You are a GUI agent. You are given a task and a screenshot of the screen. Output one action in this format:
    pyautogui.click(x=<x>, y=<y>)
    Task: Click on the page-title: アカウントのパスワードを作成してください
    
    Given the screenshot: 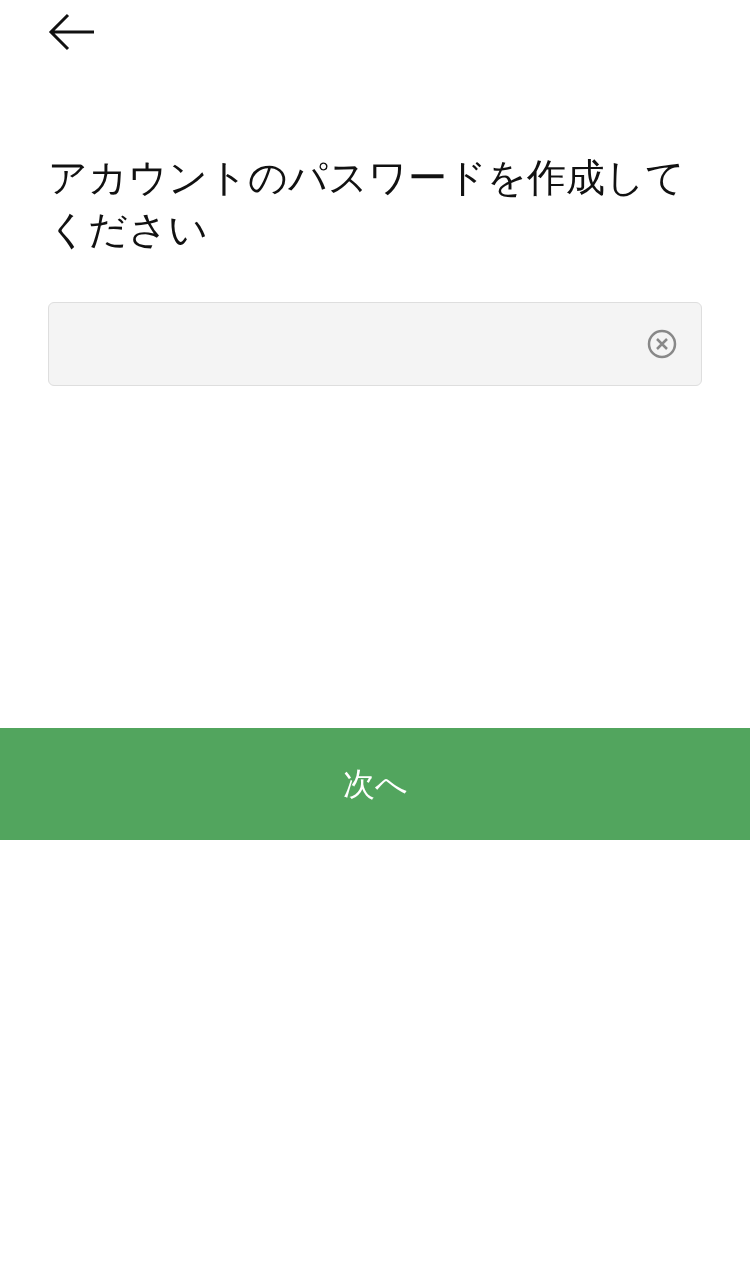 What is the action you would take?
    pyautogui.click(x=367, y=204)
    